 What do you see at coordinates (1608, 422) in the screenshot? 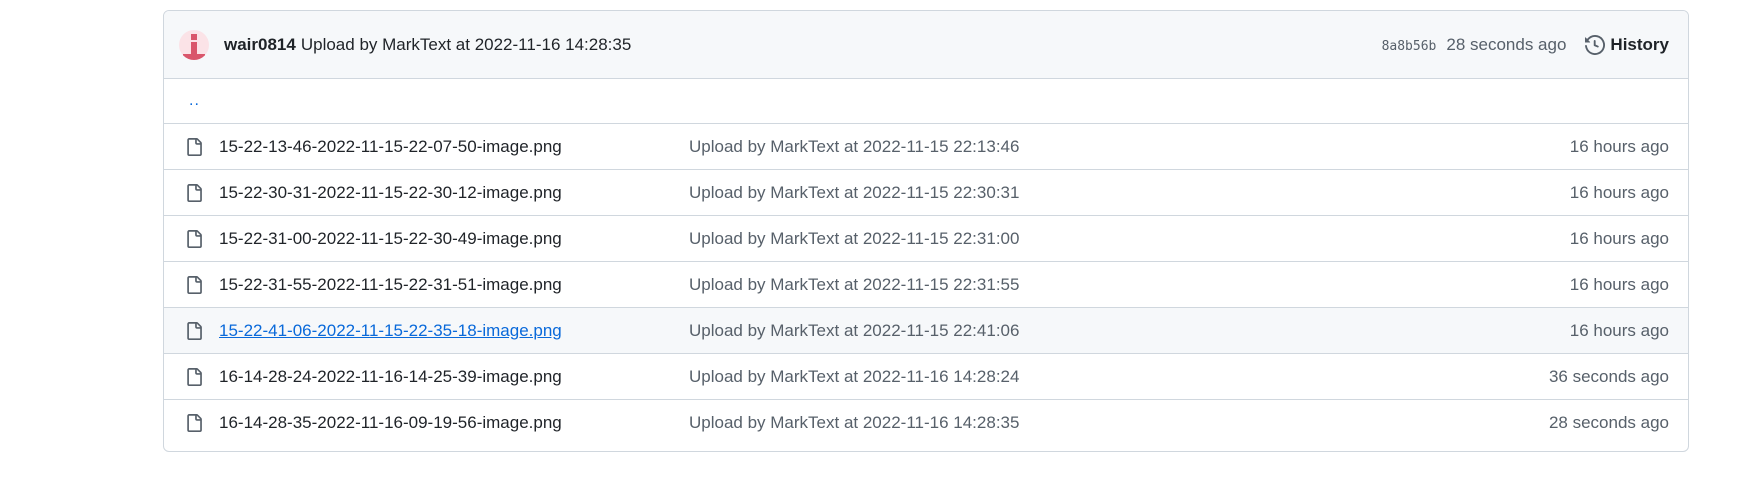
I see `file-commit-age: 28 seconds ago` at bounding box center [1608, 422].